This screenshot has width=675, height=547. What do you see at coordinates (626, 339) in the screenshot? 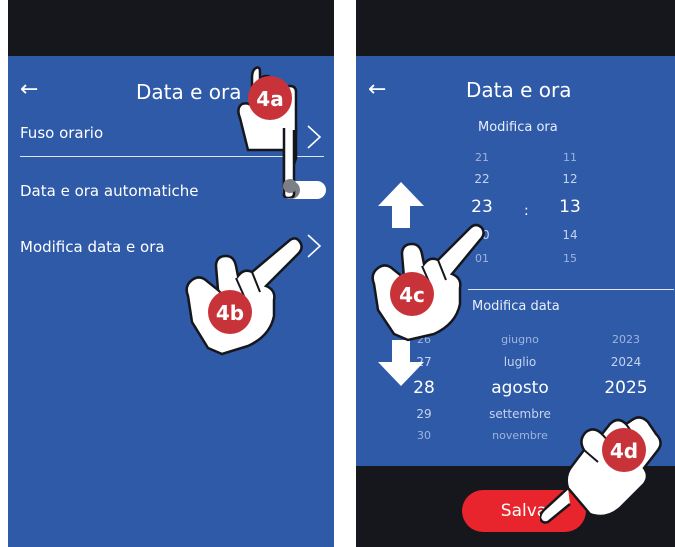
I see `year-option: 2023` at bounding box center [626, 339].